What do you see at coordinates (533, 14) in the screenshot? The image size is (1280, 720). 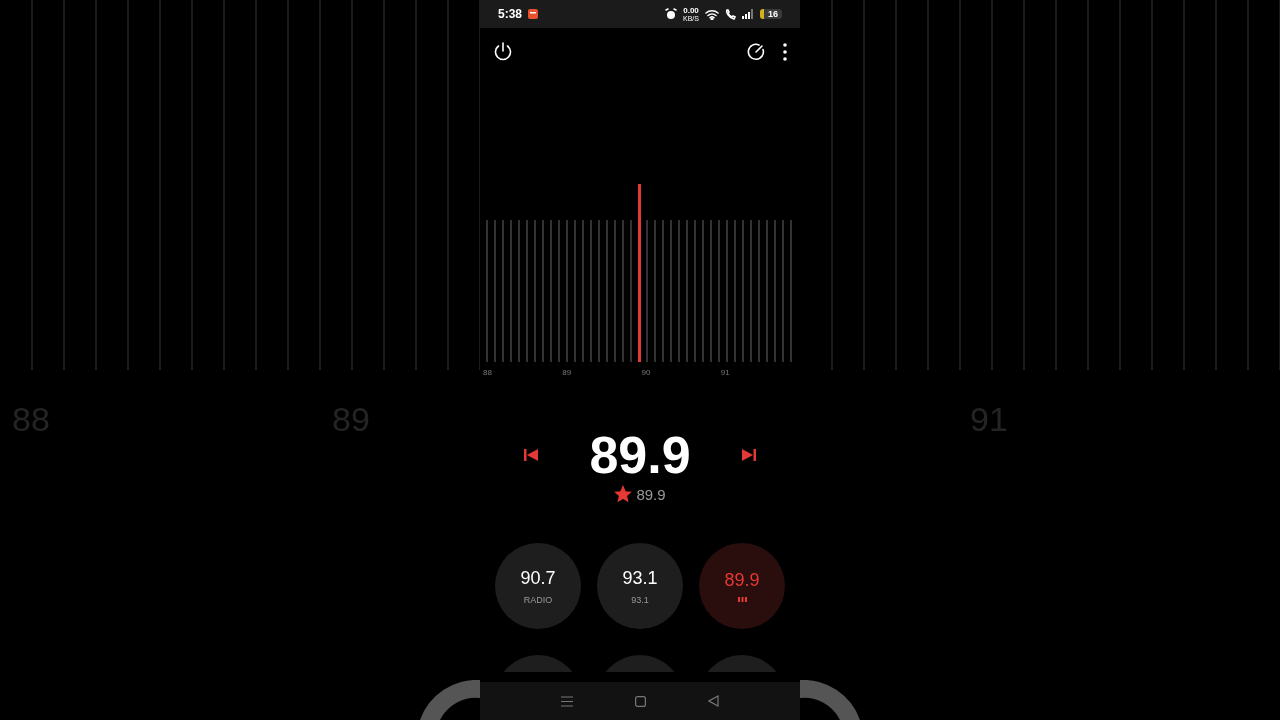 I see `app-notification-icon` at bounding box center [533, 14].